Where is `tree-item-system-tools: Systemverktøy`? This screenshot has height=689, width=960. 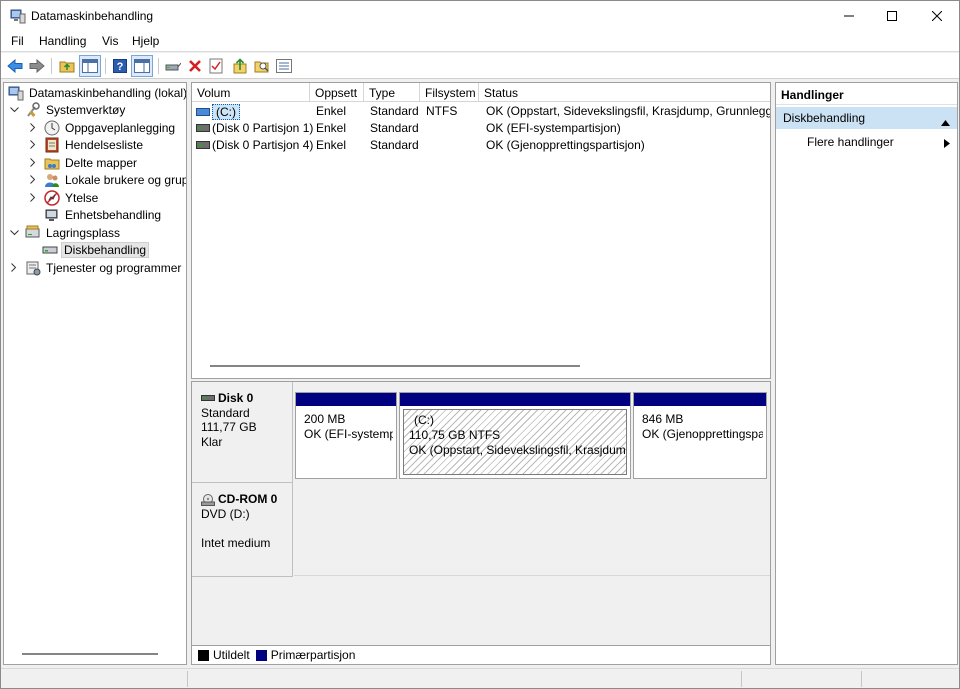 tree-item-system-tools: Systemverktøy is located at coordinates (68, 109).